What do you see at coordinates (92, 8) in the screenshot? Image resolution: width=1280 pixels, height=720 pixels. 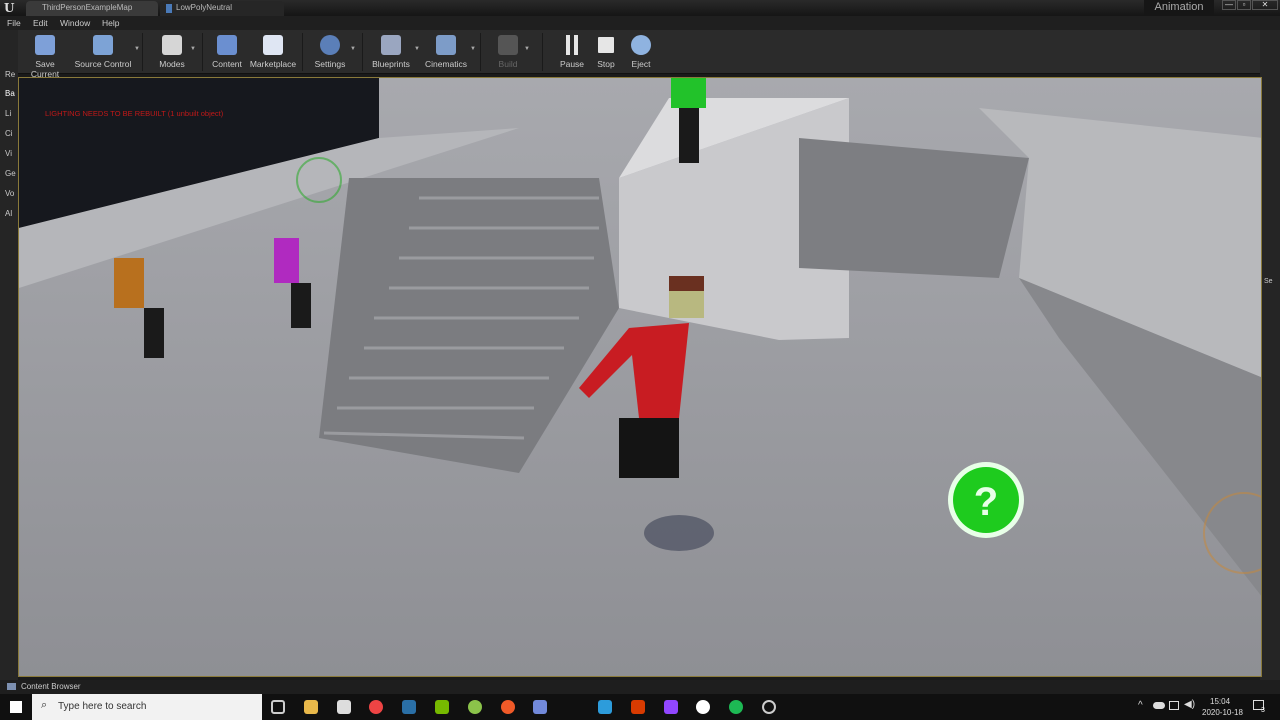 I see `tab-third-person-example-map: ThirdPersonExampleMap` at bounding box center [92, 8].